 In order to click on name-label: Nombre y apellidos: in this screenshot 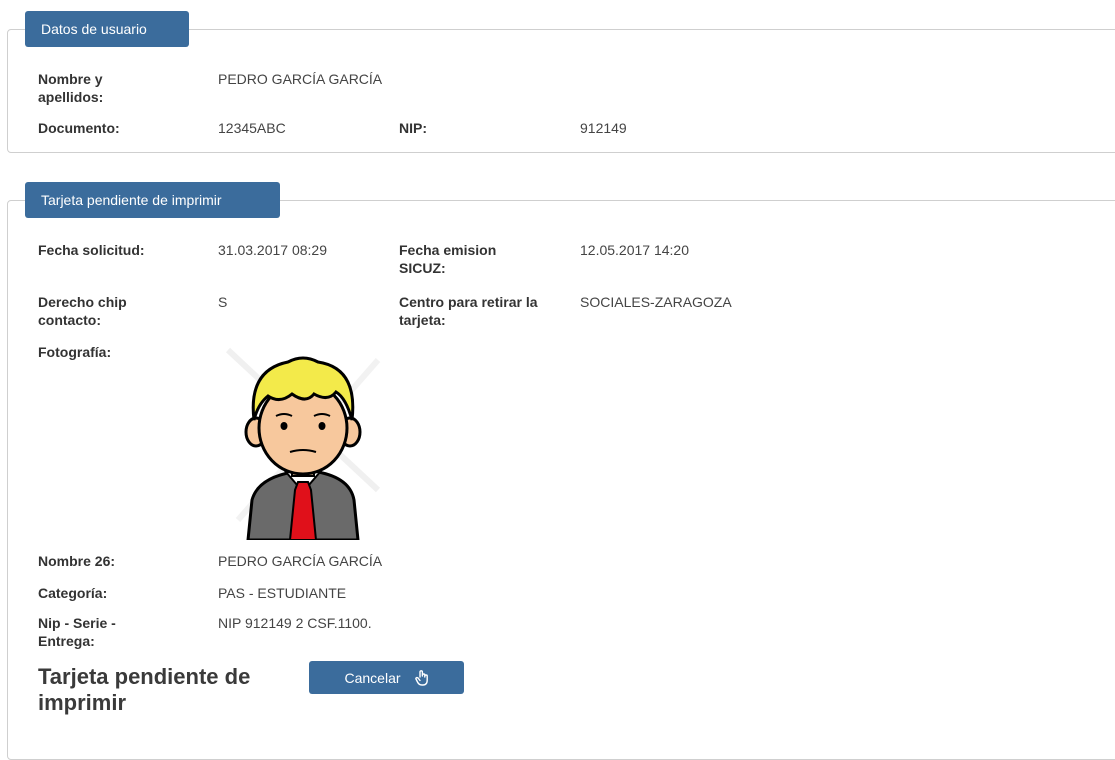, I will do `click(71, 88)`.